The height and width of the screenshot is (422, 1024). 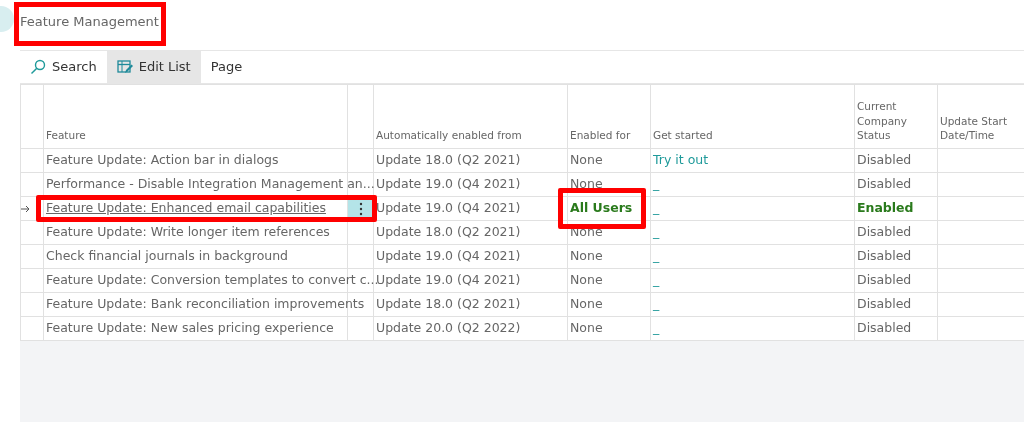 What do you see at coordinates (885, 208) in the screenshot?
I see `table-cell: Enabled` at bounding box center [885, 208].